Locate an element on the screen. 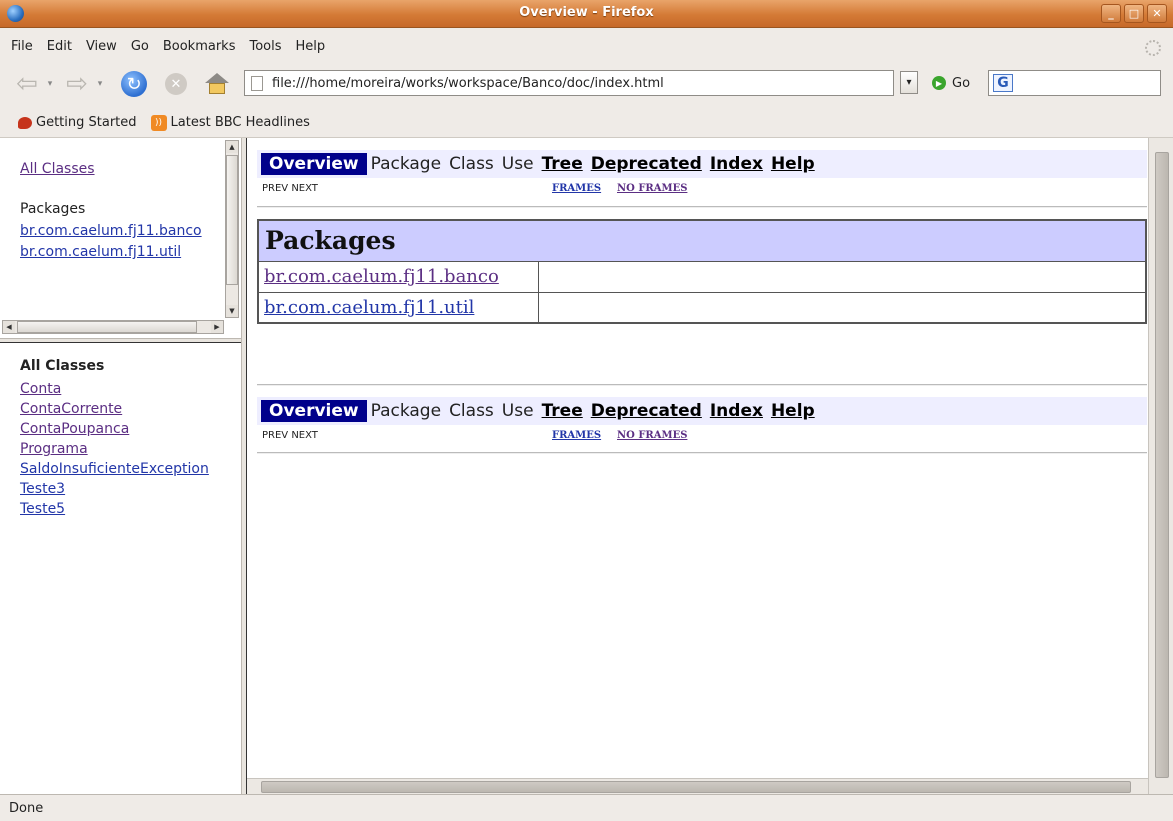  table-row: br.com.caelum.fj11.banco is located at coordinates (702, 276).